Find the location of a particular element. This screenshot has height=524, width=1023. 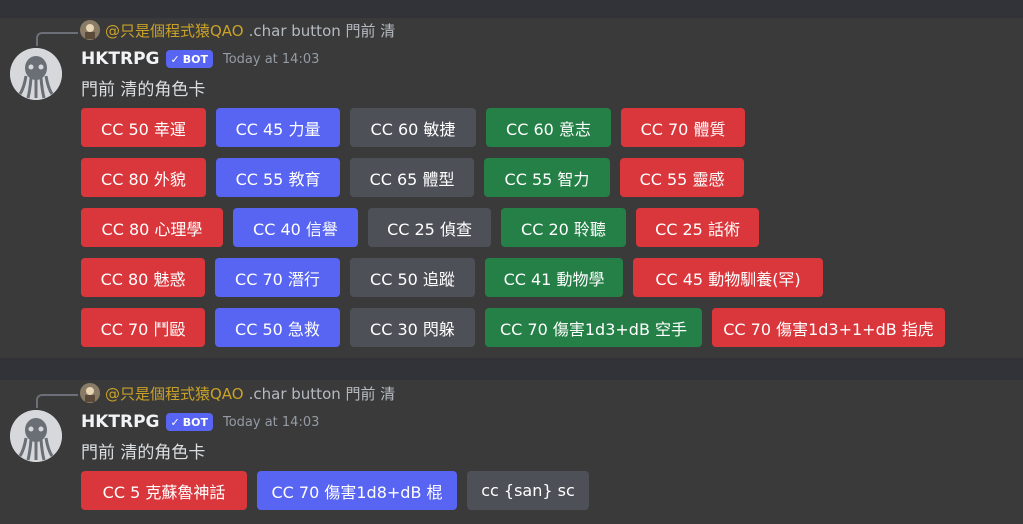

skill-button: CC 60 意志 is located at coordinates (548, 127).